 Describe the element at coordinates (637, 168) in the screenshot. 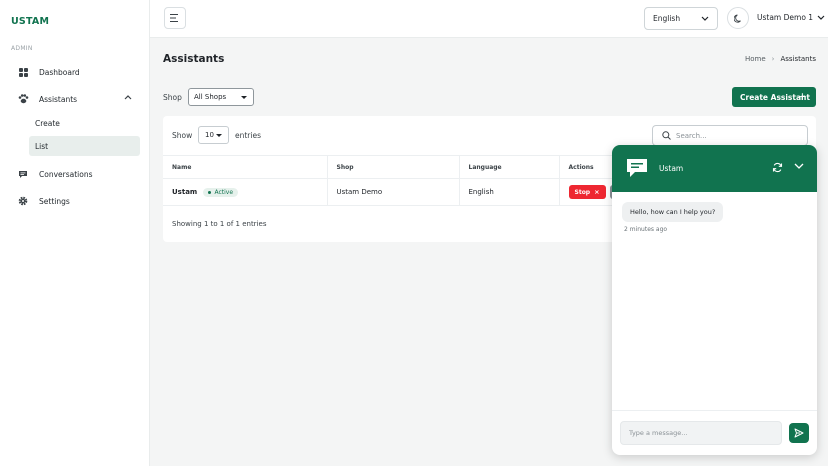

I see `chat-bubble-icon` at that location.